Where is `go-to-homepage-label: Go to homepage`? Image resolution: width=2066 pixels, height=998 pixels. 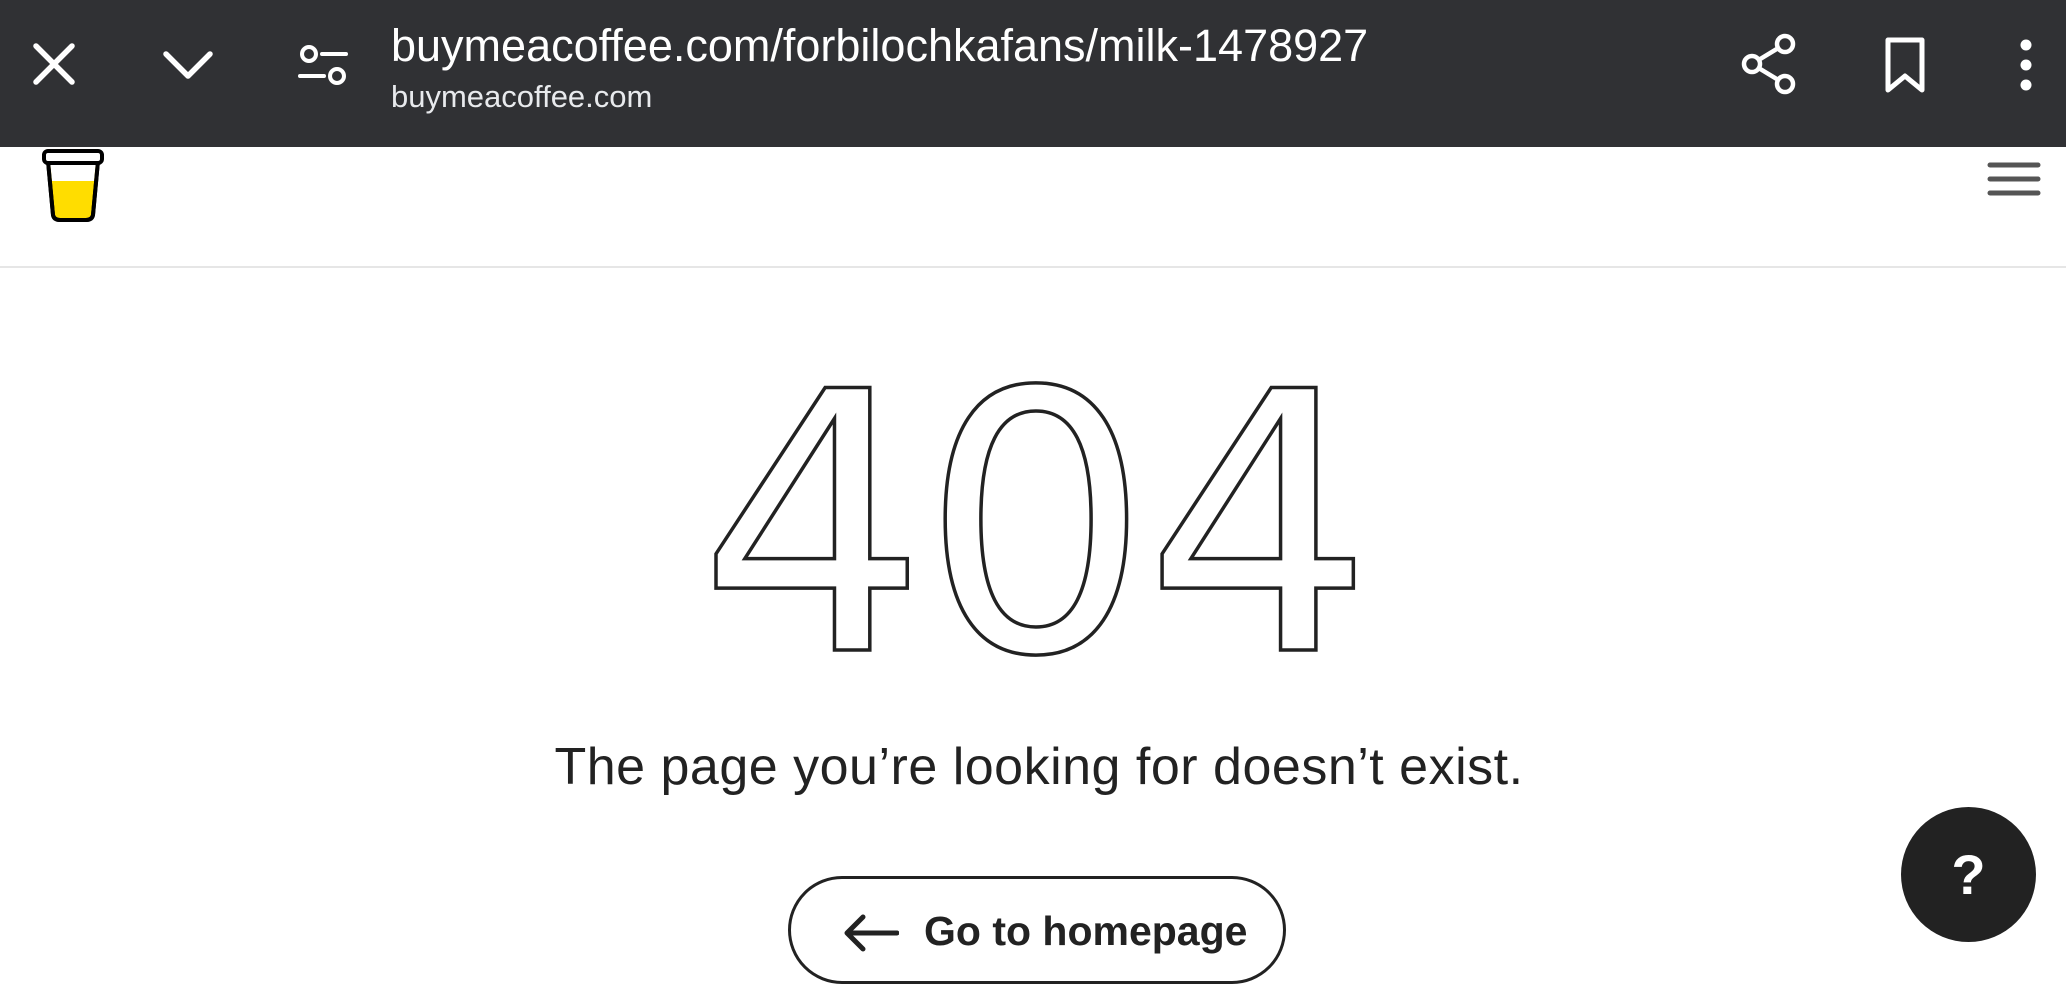 go-to-homepage-label: Go to homepage is located at coordinates (1086, 931).